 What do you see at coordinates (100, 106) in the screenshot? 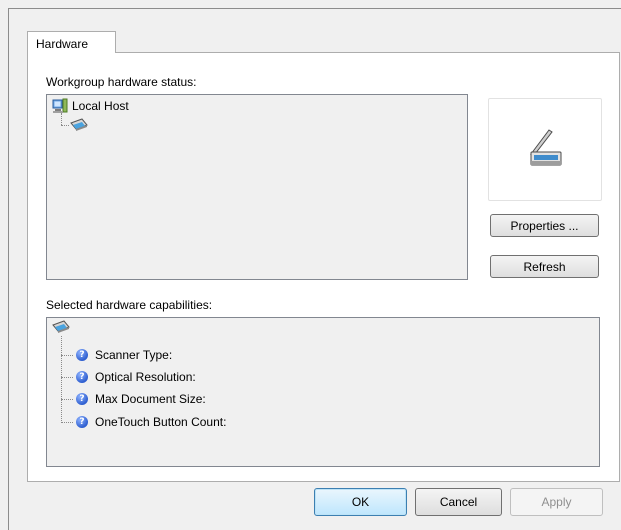
I see `tree-node-local-host-label: Local Host` at bounding box center [100, 106].